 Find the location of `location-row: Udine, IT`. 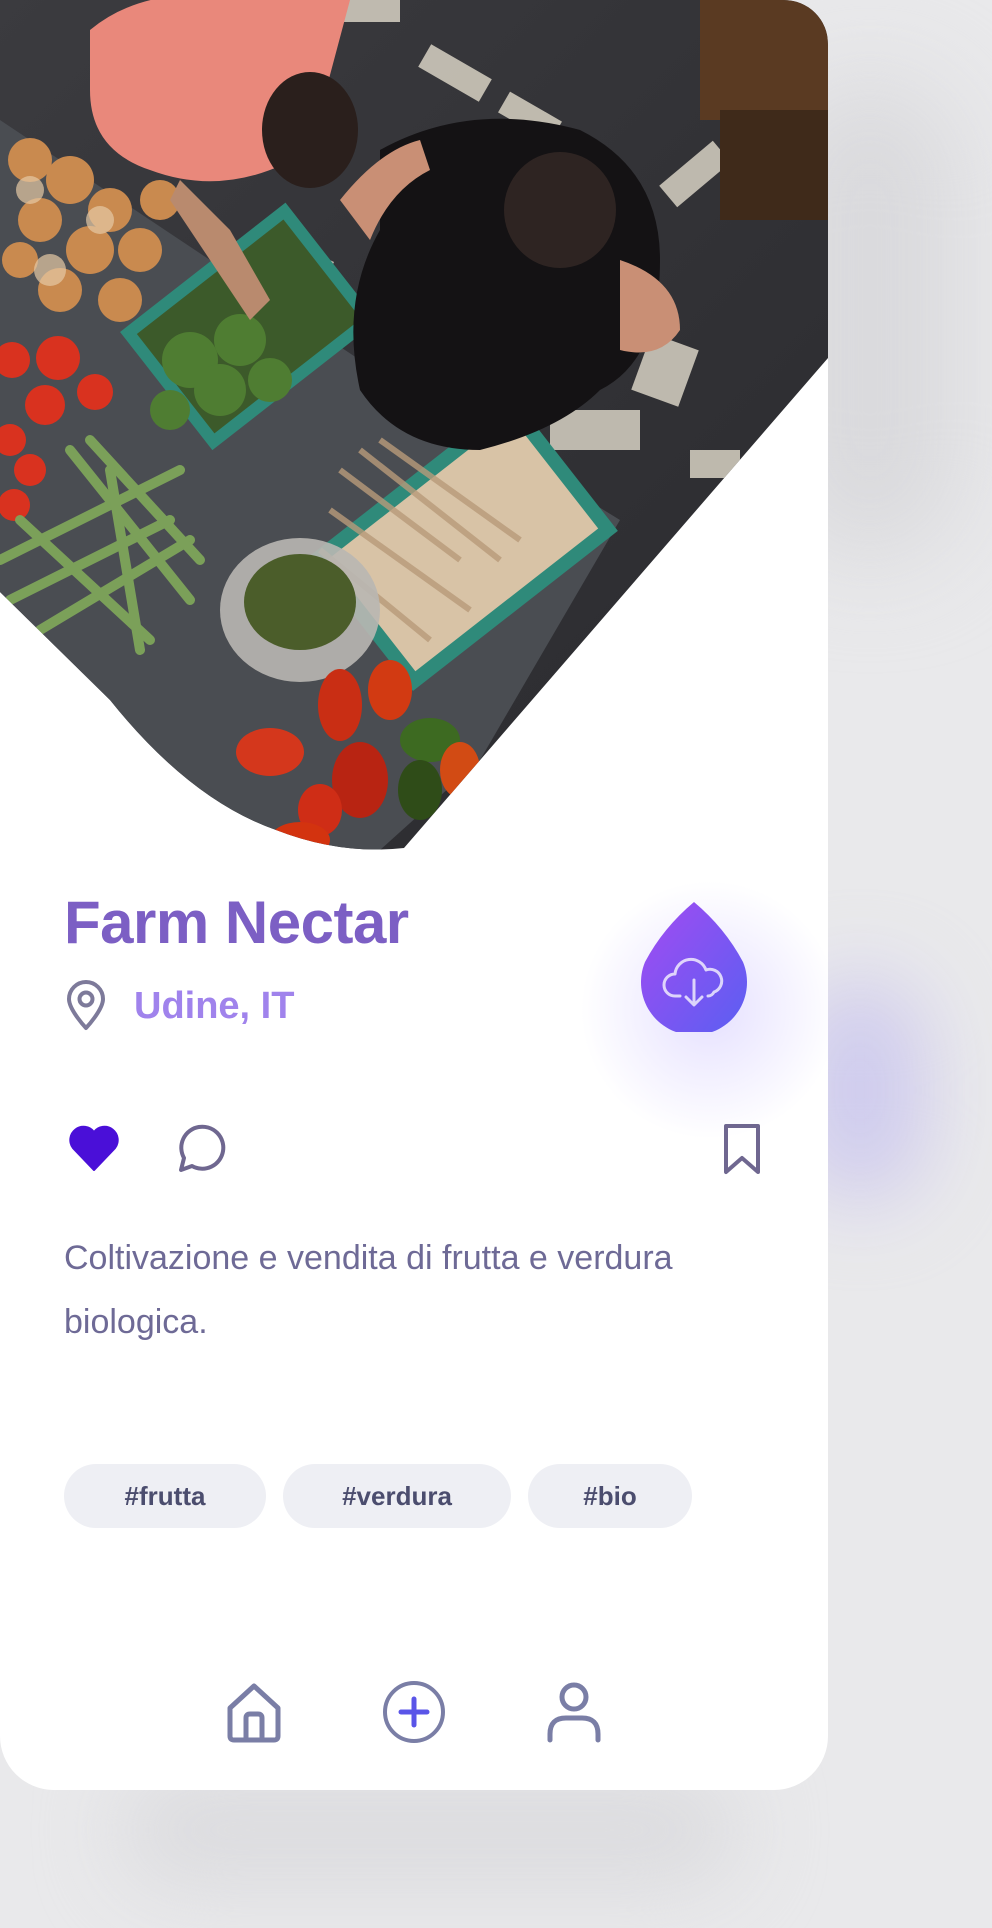

location-row: Udine, IT is located at coordinates (179, 1006).